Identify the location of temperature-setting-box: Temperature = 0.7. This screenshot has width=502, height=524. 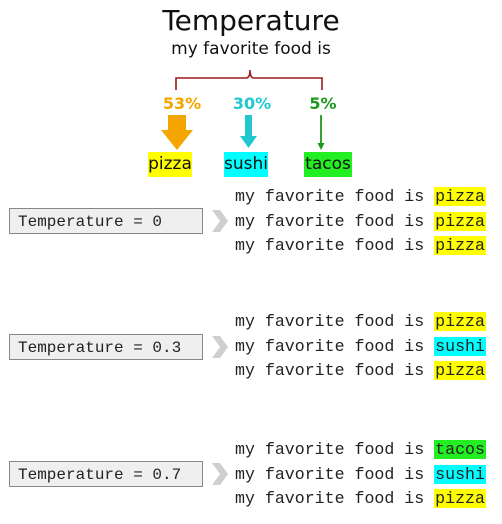
(106, 474).